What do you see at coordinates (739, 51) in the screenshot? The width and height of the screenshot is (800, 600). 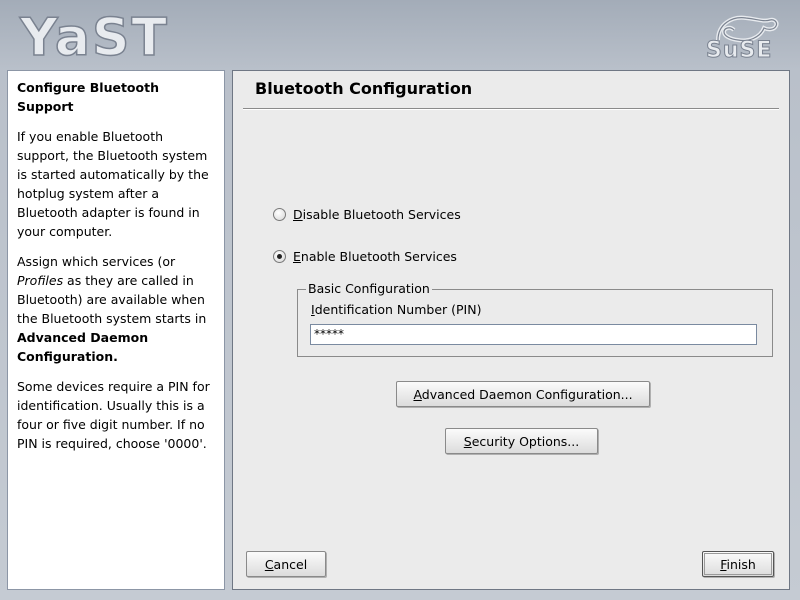 I see `vendor-logo-text: SuSE` at bounding box center [739, 51].